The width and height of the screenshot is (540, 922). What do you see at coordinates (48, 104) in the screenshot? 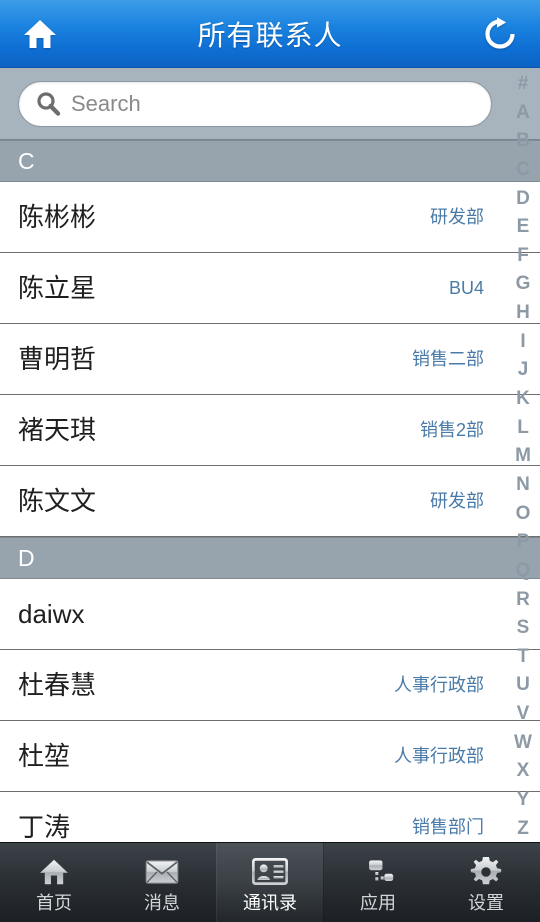
I see `search-icon` at bounding box center [48, 104].